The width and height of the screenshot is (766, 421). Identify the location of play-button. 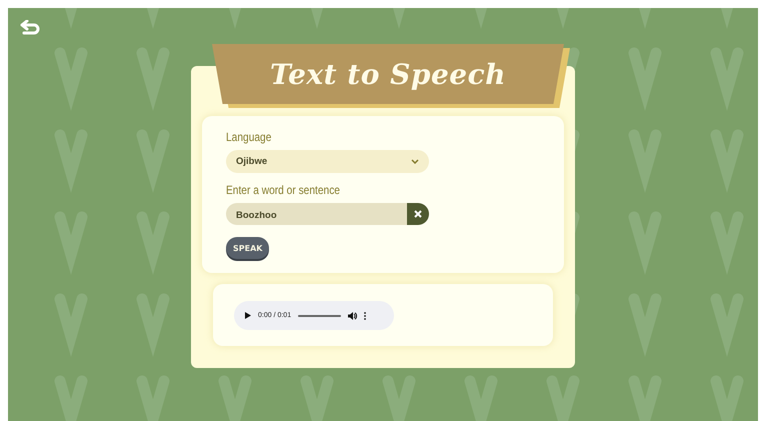
(248, 315).